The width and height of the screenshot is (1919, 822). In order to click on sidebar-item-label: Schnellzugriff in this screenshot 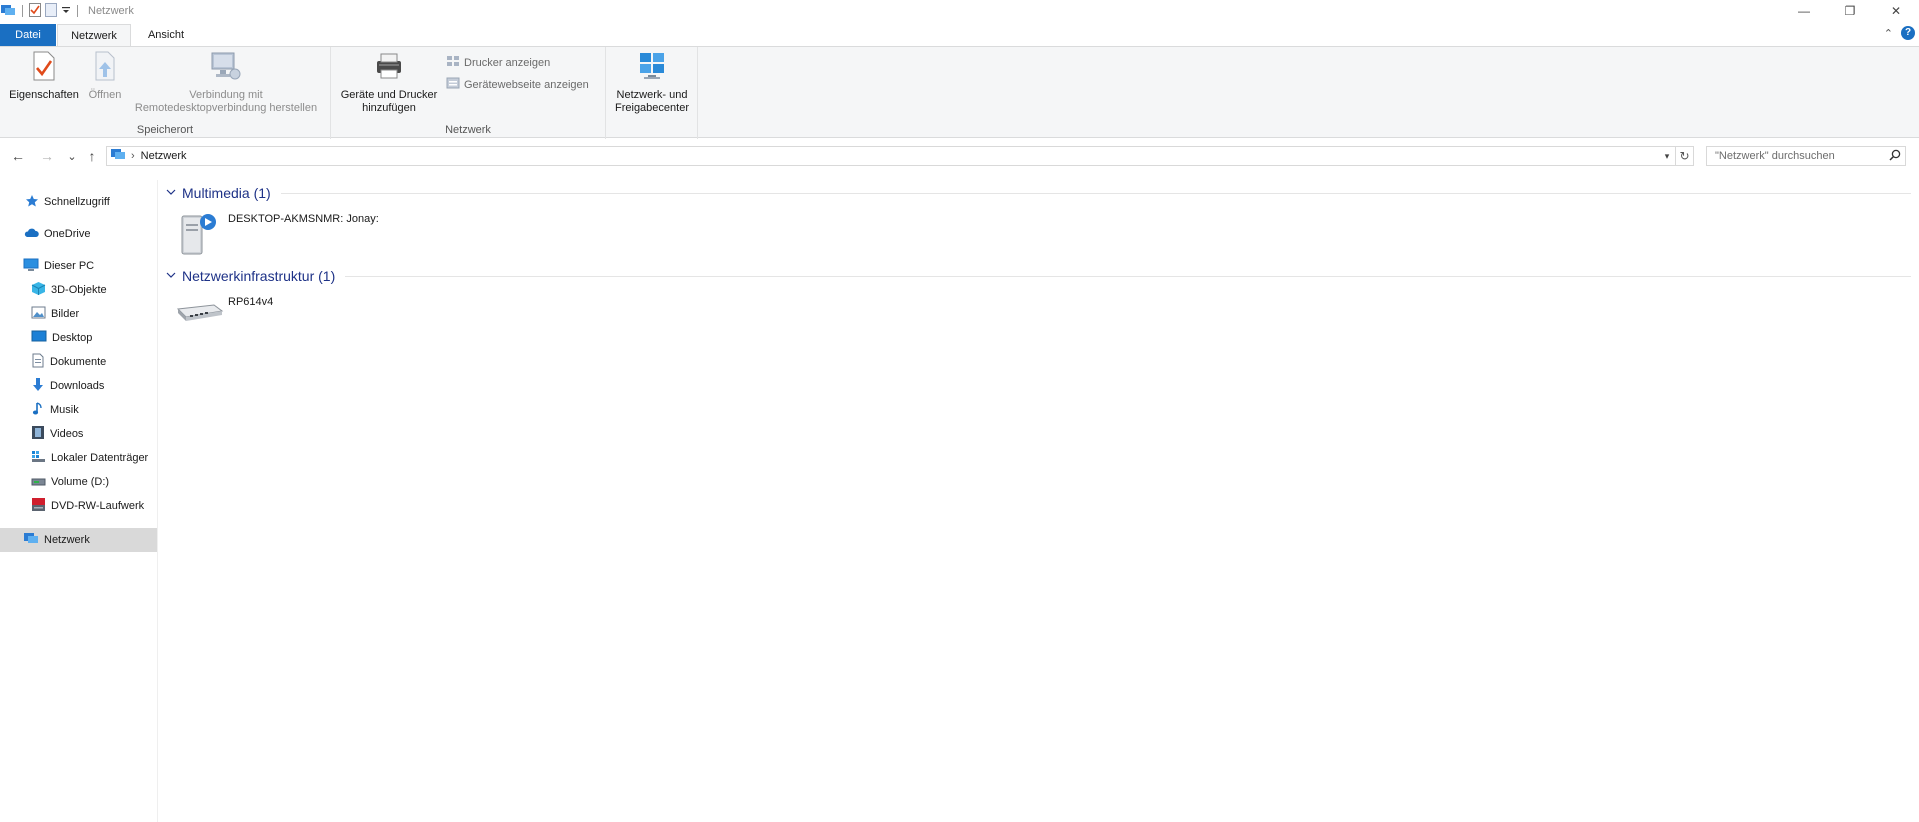, I will do `click(77, 202)`.